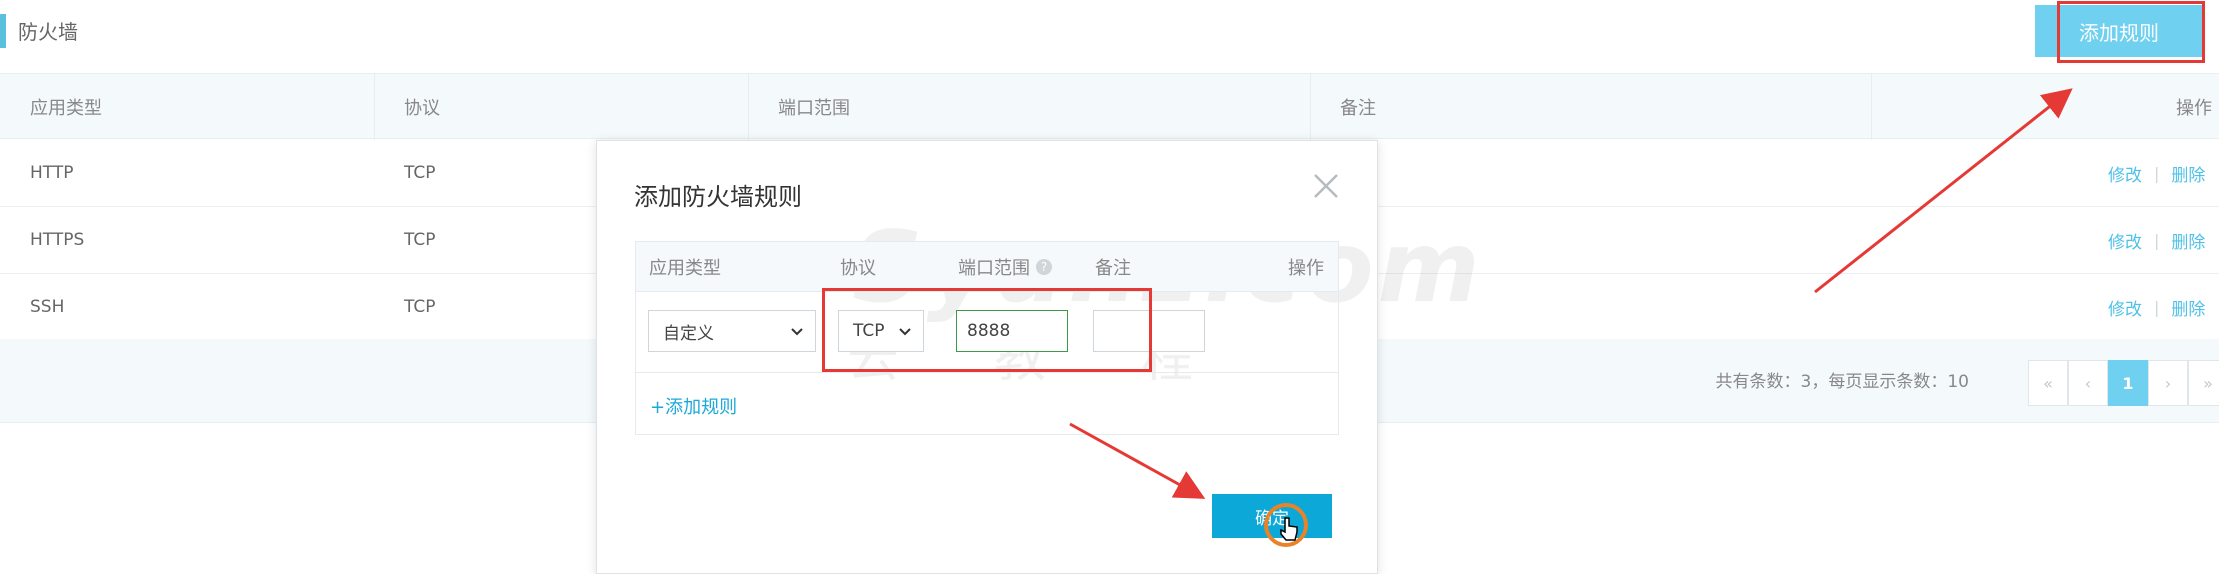 The image size is (2219, 574). Describe the element at coordinates (3, 31) in the screenshot. I see `title-accent-bar` at that location.